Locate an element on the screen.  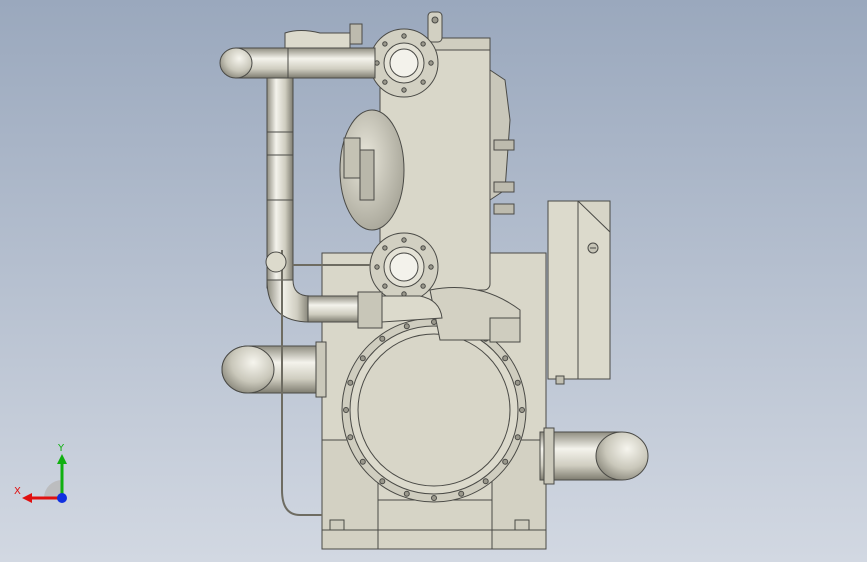
upper-flange is located at coordinates (404, 63).